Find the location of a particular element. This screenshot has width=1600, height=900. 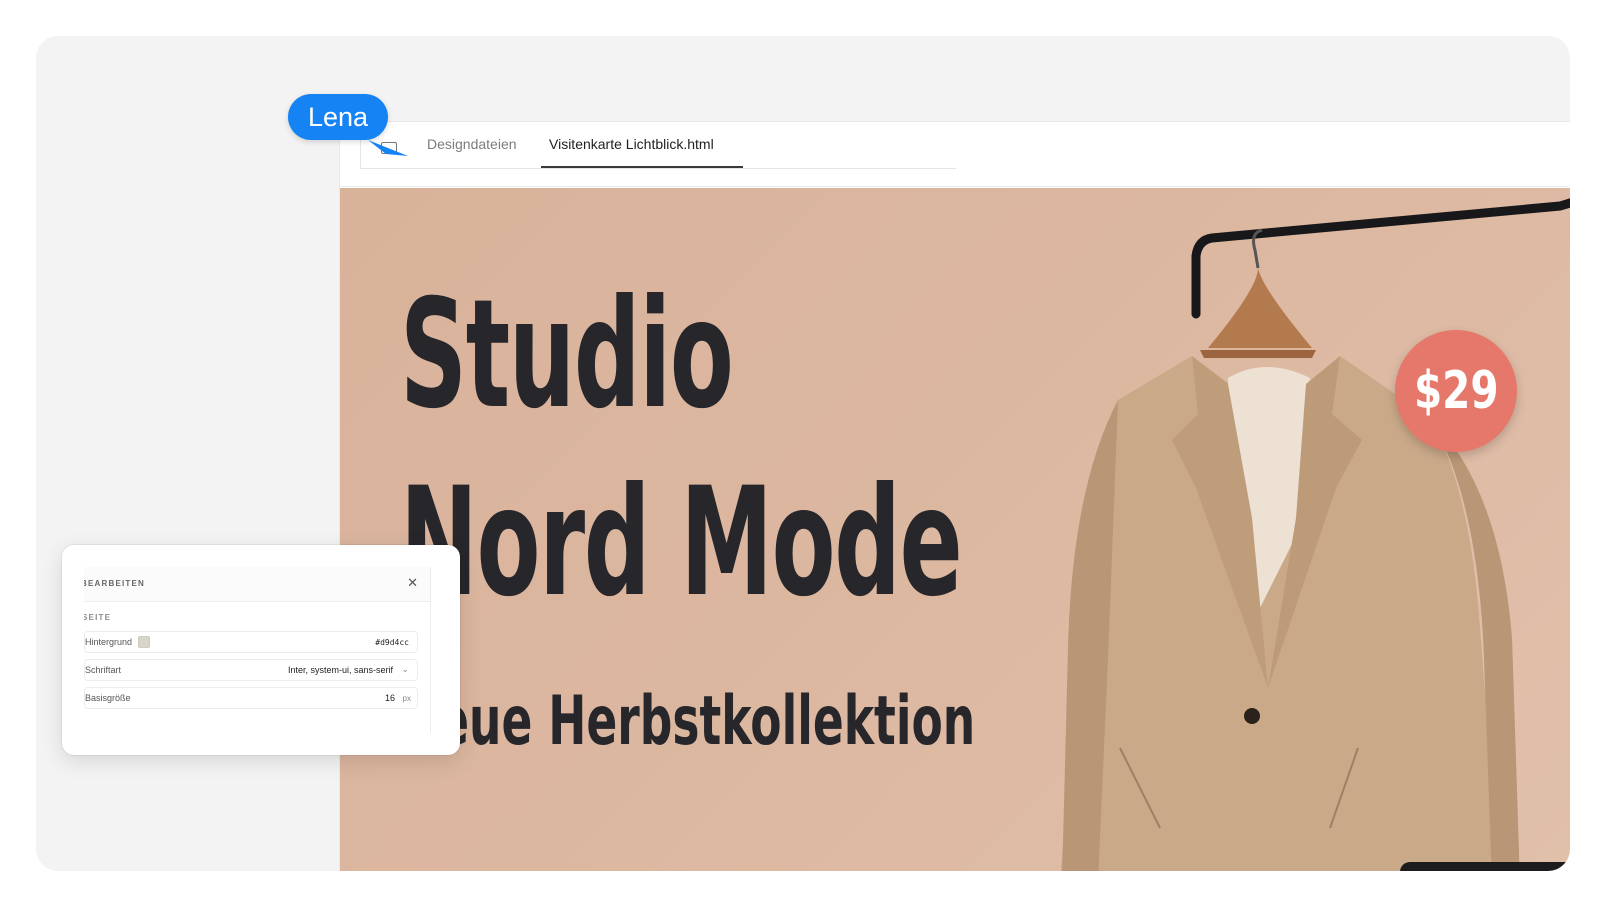

font-select-value: Inter, system-ui, sans-serif is located at coordinates (340, 670).